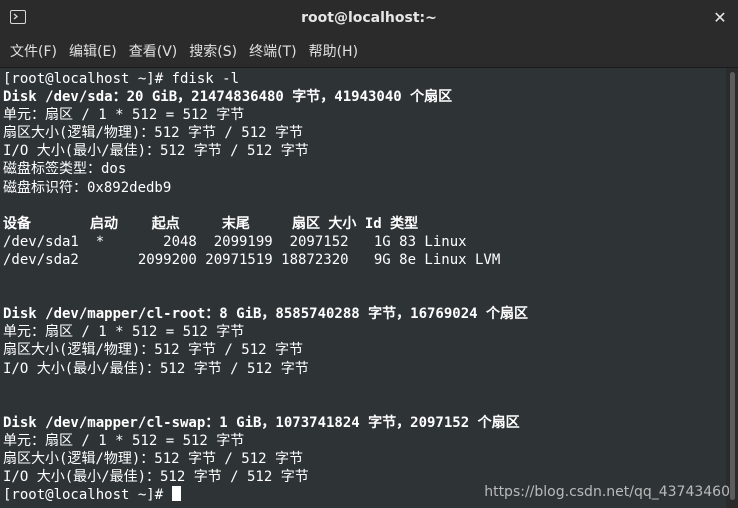  What do you see at coordinates (176, 494) in the screenshot?
I see `text-cursor` at bounding box center [176, 494].